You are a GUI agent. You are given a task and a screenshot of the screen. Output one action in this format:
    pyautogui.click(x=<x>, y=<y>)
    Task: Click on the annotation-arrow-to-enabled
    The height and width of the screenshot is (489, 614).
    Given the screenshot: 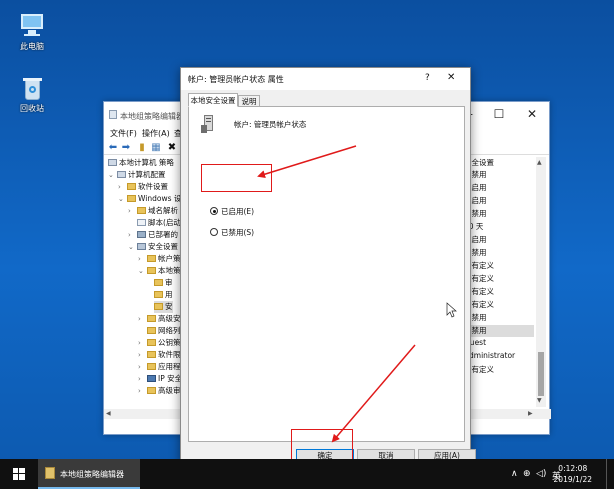 What is the action you would take?
    pyautogui.click(x=307, y=162)
    